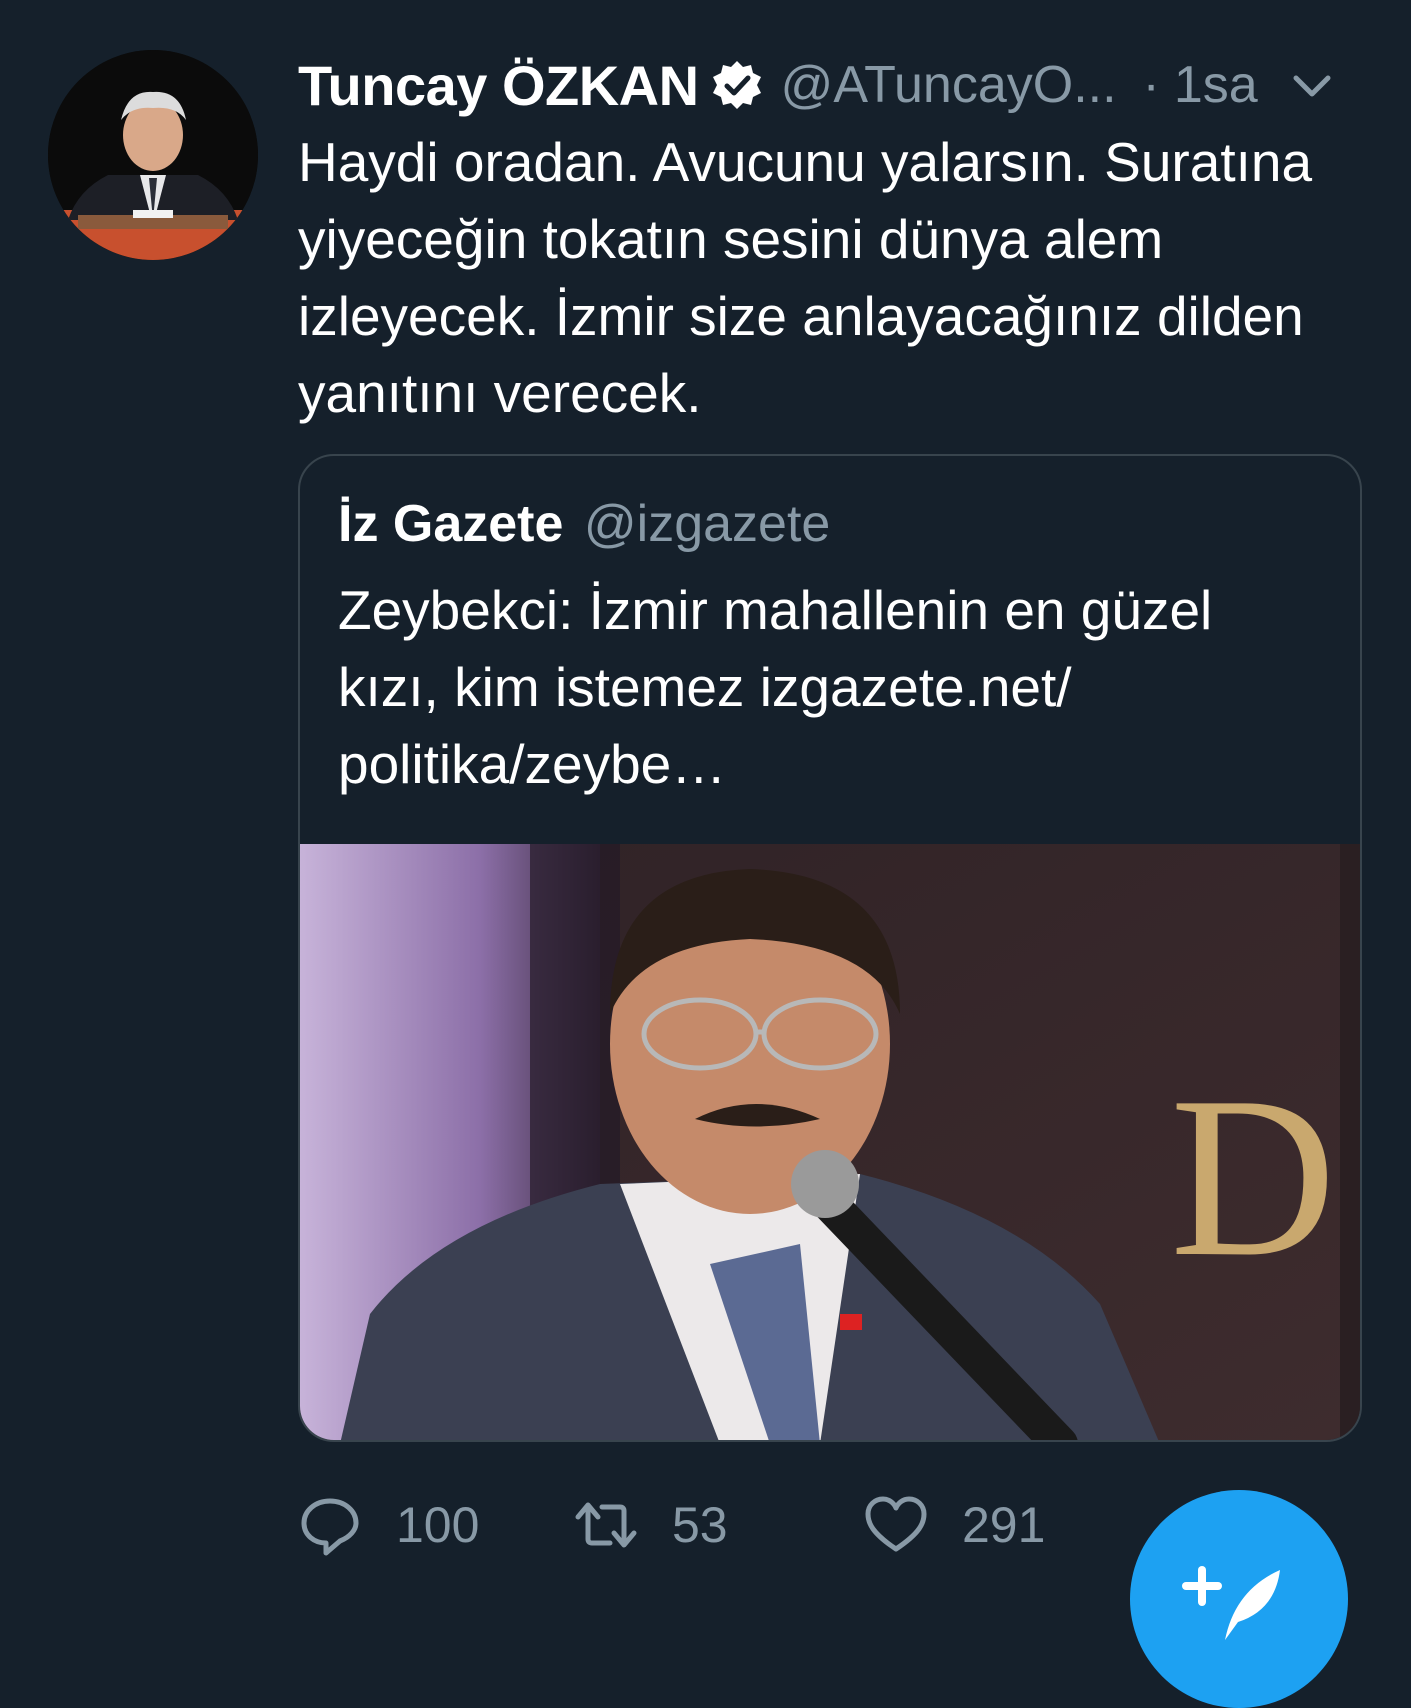  What do you see at coordinates (388, 1525) in the screenshot?
I see `reply-button: 100` at bounding box center [388, 1525].